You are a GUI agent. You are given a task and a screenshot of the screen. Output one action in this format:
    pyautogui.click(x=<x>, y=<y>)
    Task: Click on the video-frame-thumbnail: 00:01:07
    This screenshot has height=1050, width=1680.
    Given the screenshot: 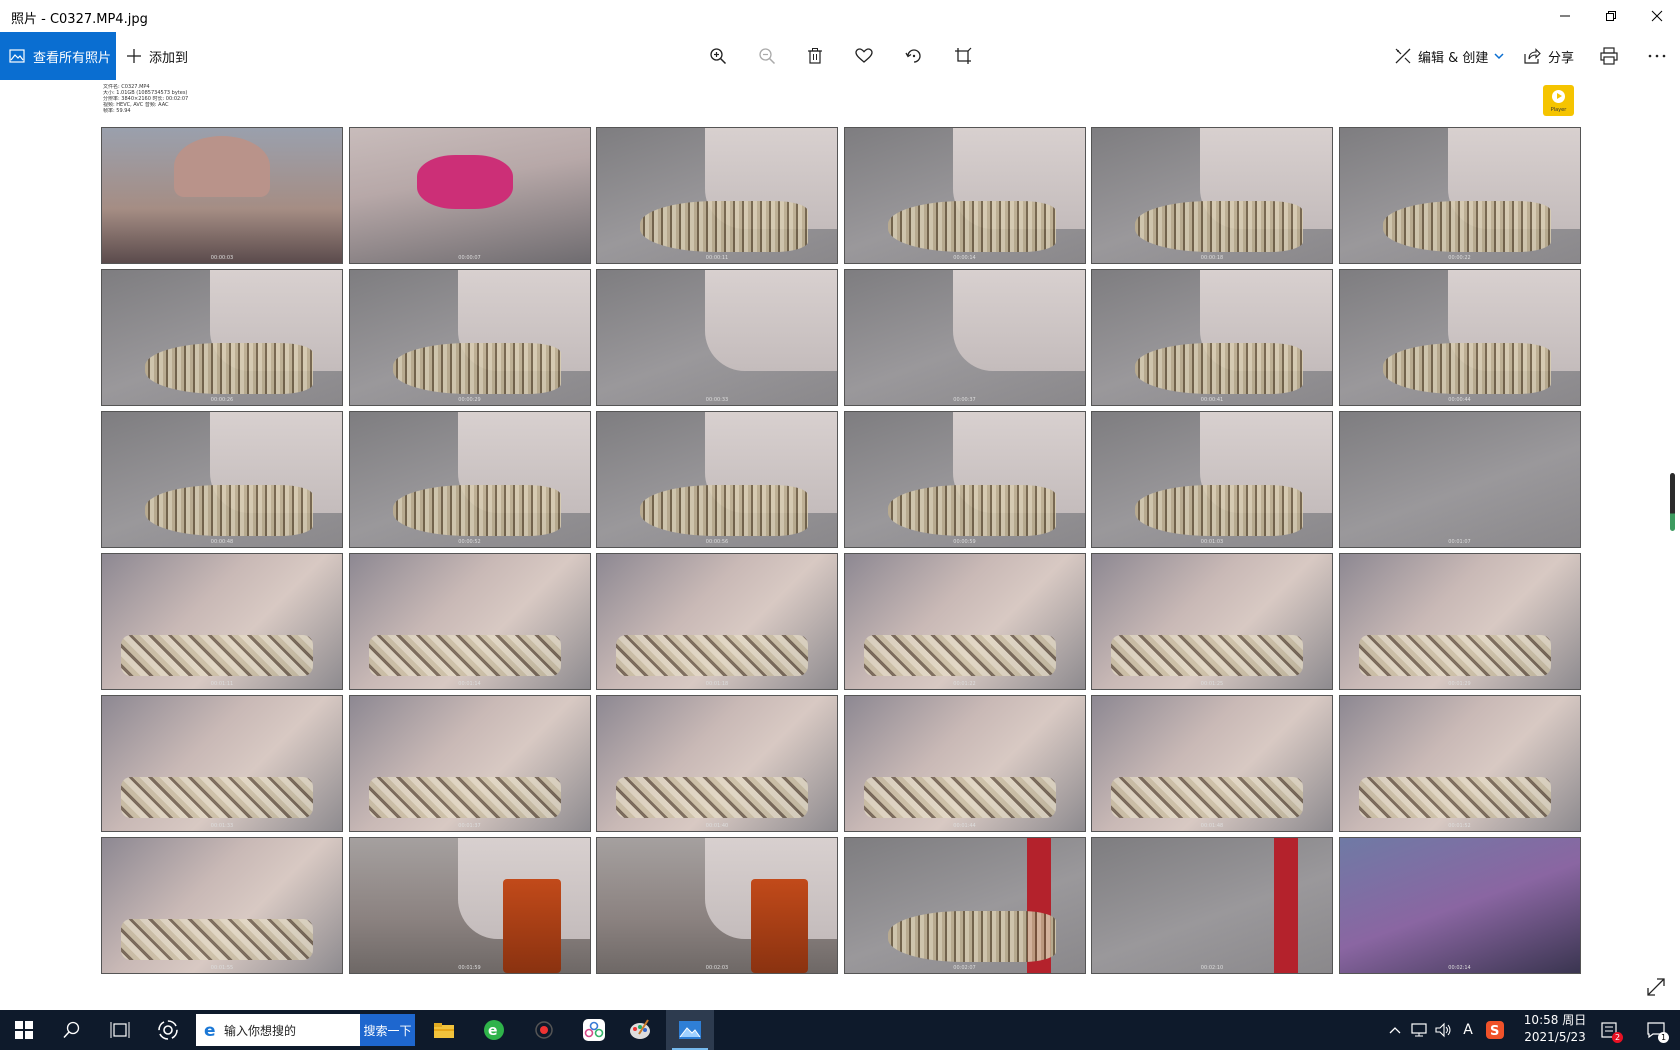 What is the action you would take?
    pyautogui.click(x=1459, y=479)
    